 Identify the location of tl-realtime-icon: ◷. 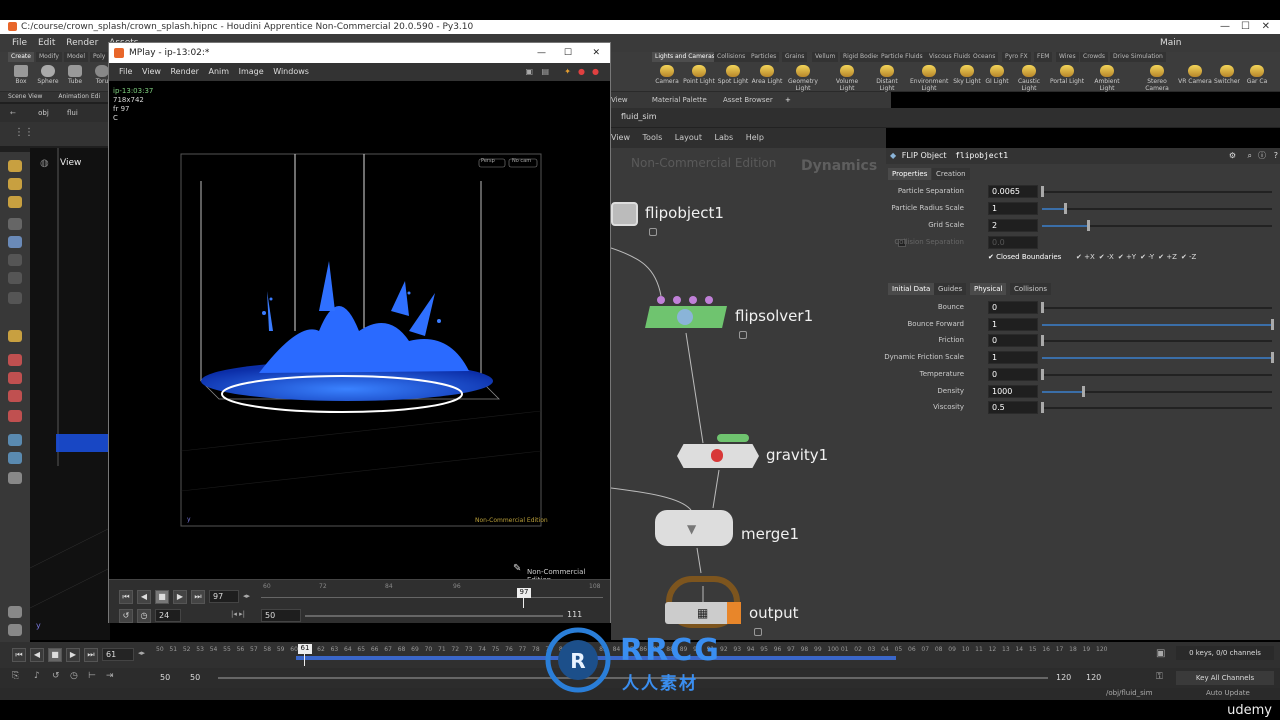
(74, 676).